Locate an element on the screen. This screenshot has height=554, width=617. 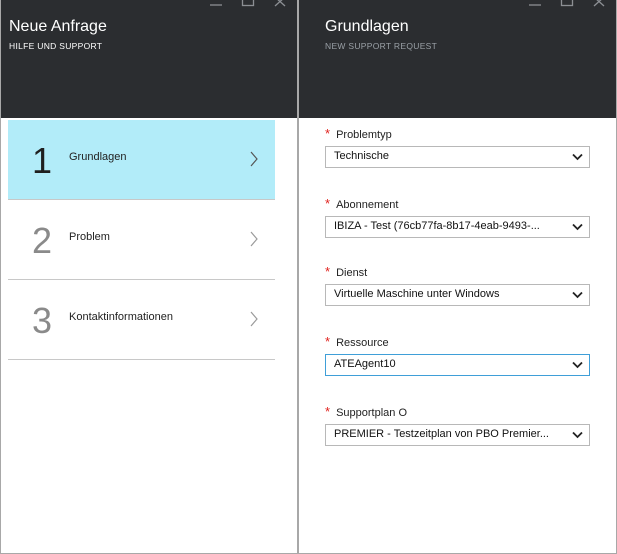
field-ressource: * Ressource ATEAgent10 is located at coordinates (457, 355).